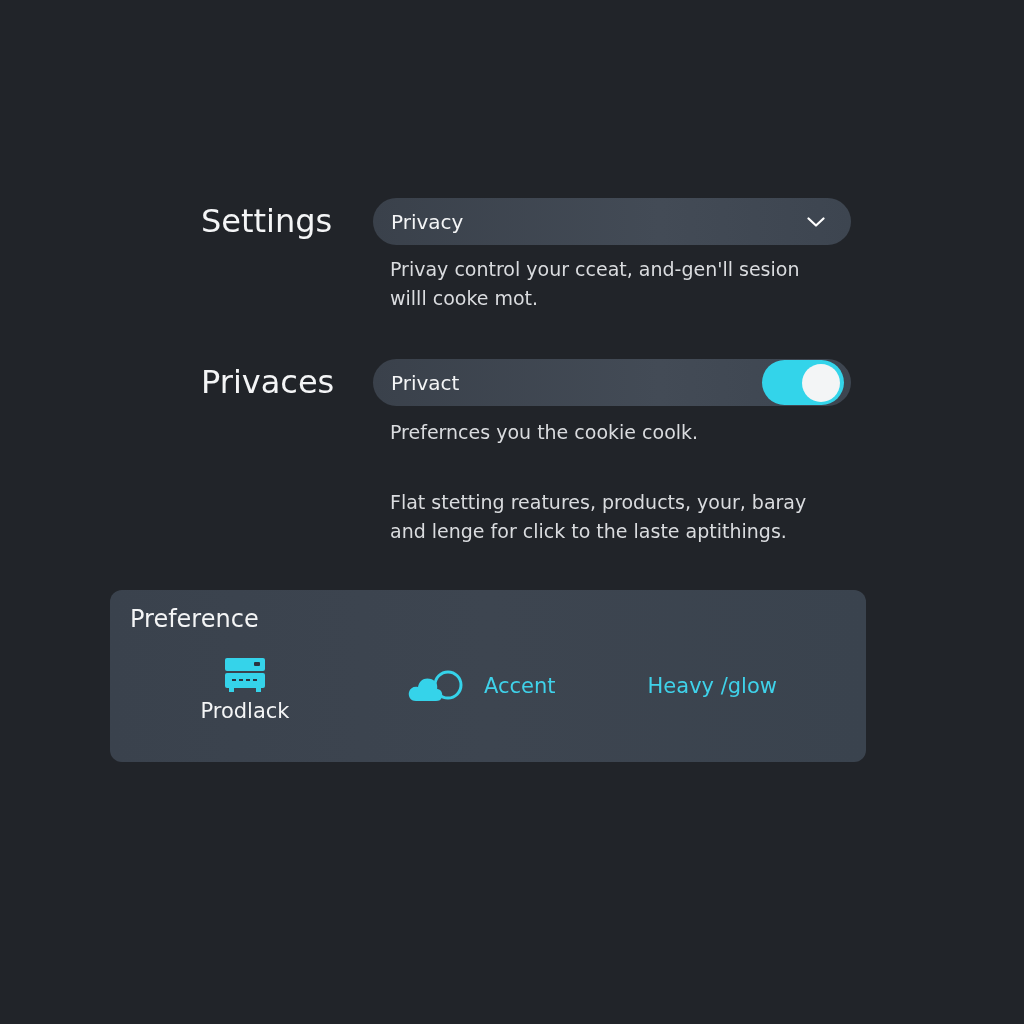 The image size is (1024, 1024). What do you see at coordinates (268, 382) in the screenshot?
I see `setting-title: Privaces` at bounding box center [268, 382].